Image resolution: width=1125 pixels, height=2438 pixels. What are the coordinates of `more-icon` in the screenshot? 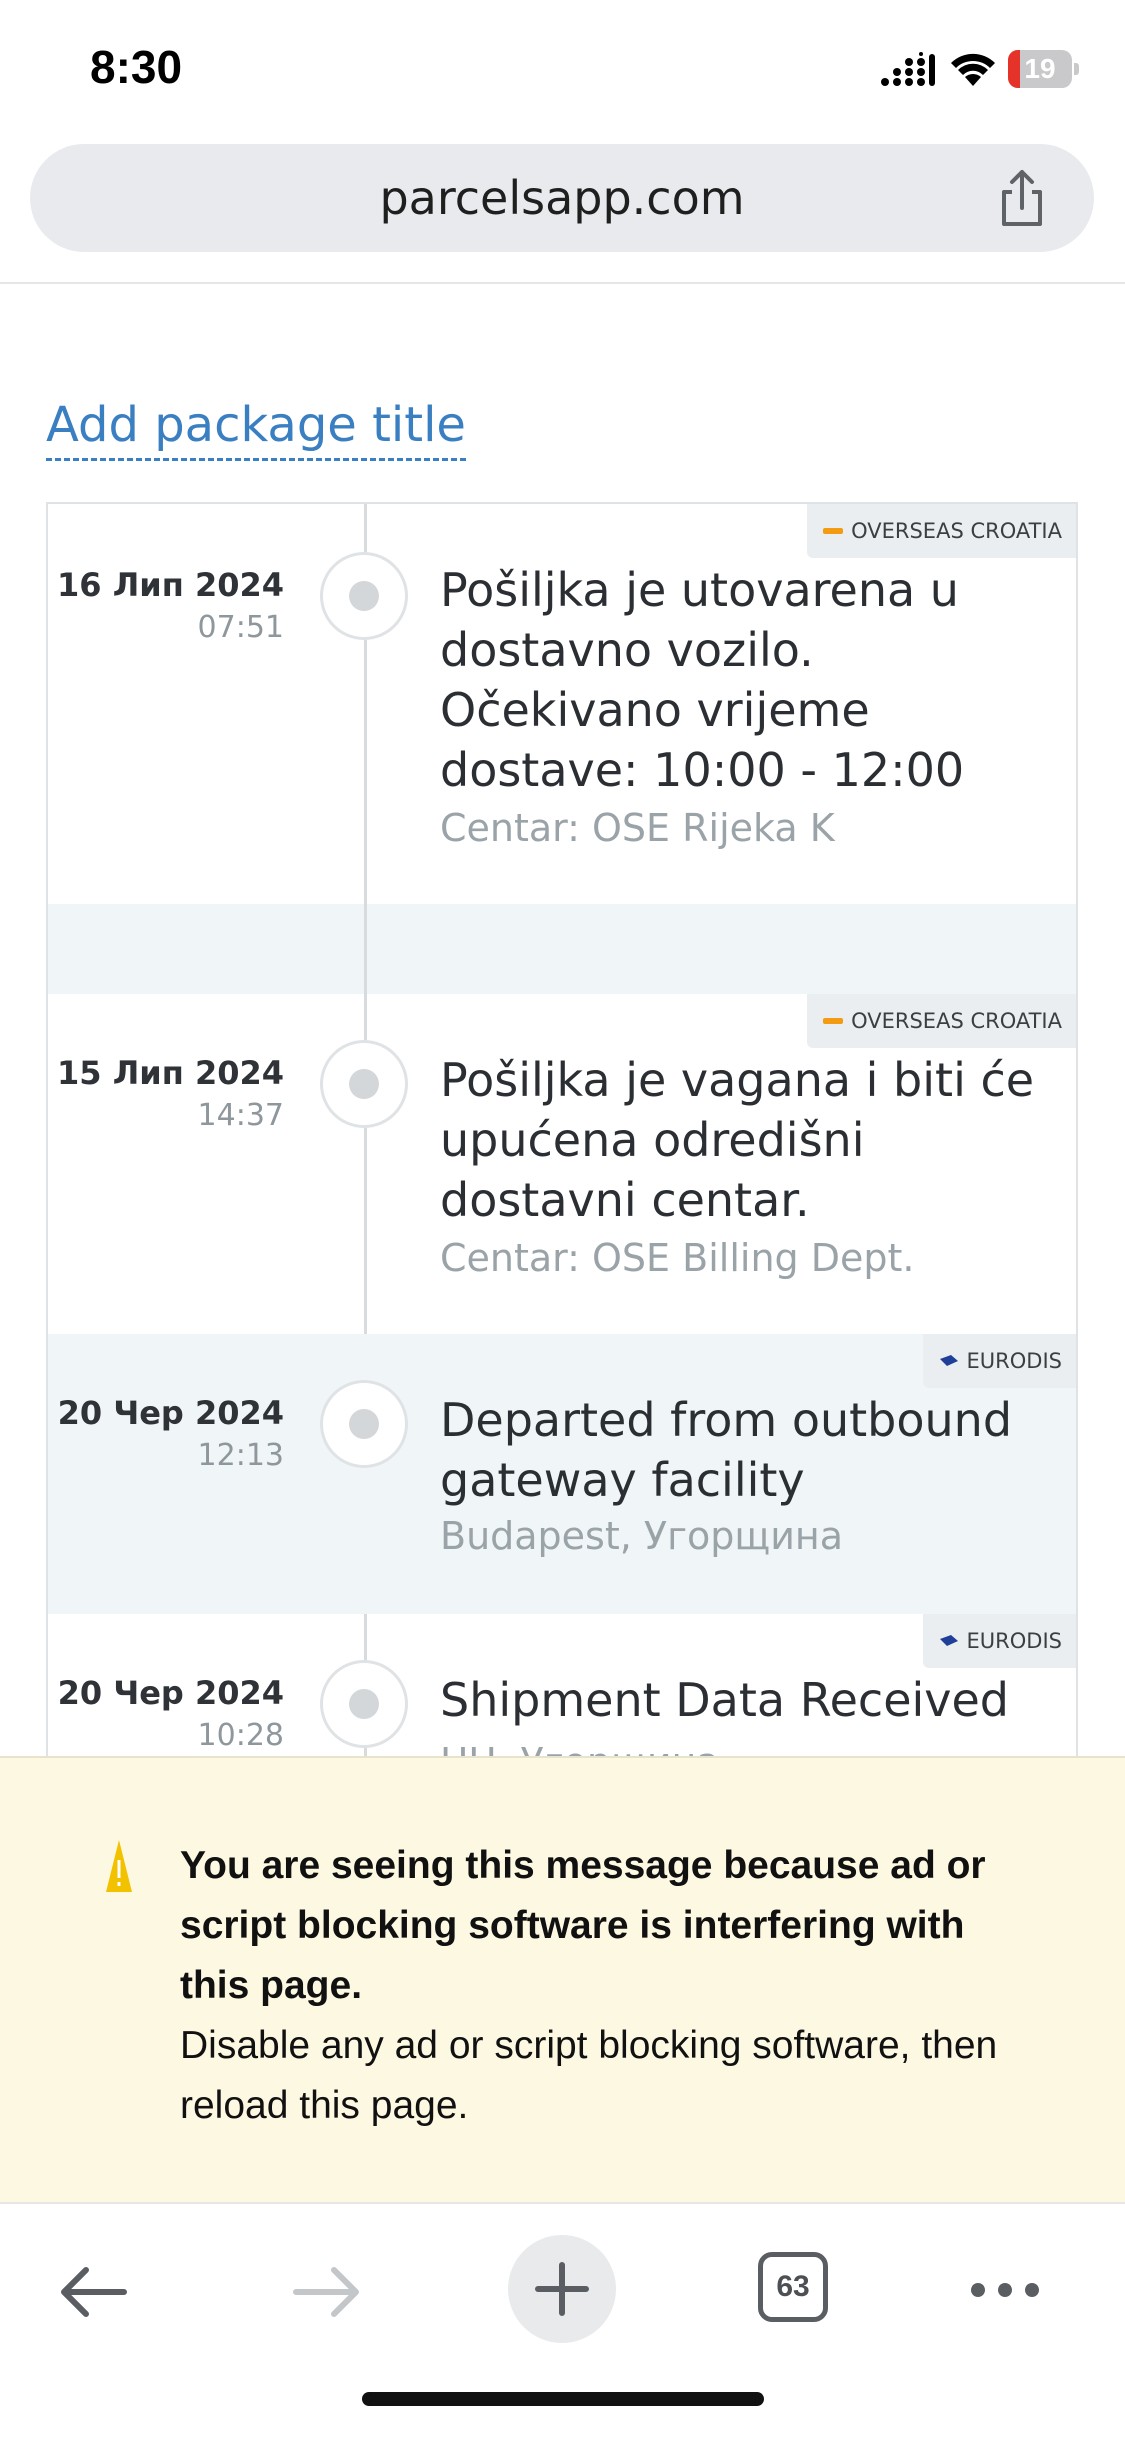 It's located at (1005, 2290).